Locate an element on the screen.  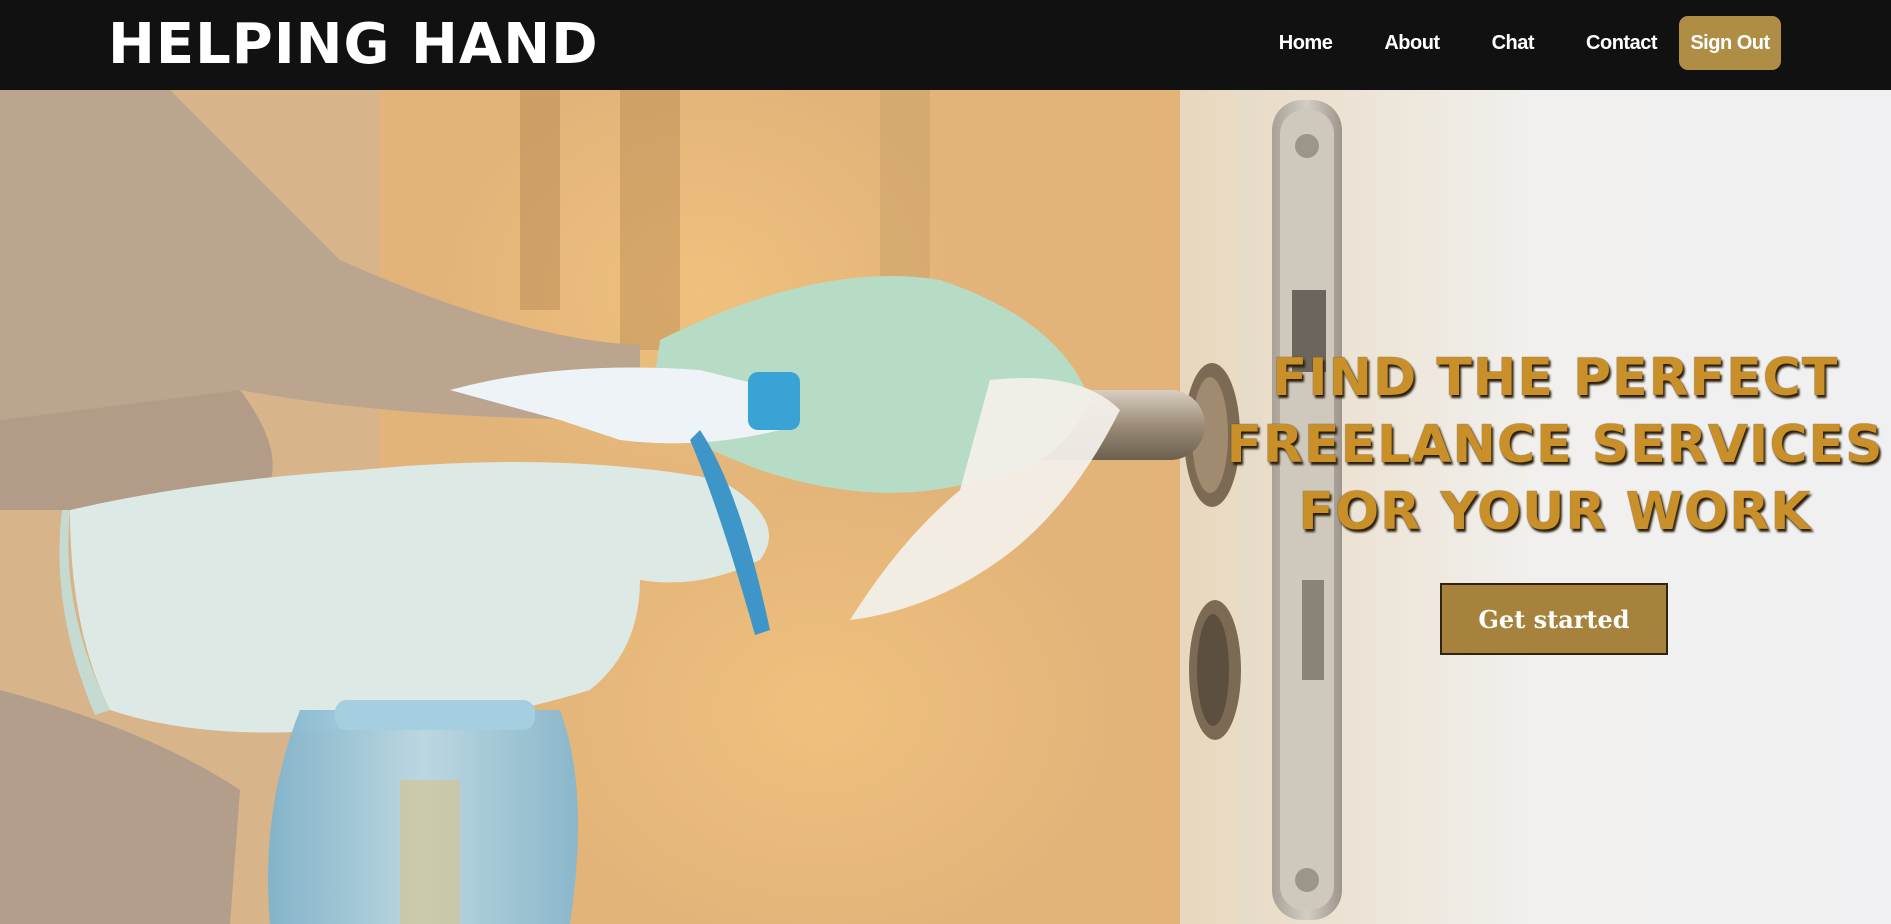
hero-headline-line-2: FREELANCE SERVICES is located at coordinates (1555, 445).